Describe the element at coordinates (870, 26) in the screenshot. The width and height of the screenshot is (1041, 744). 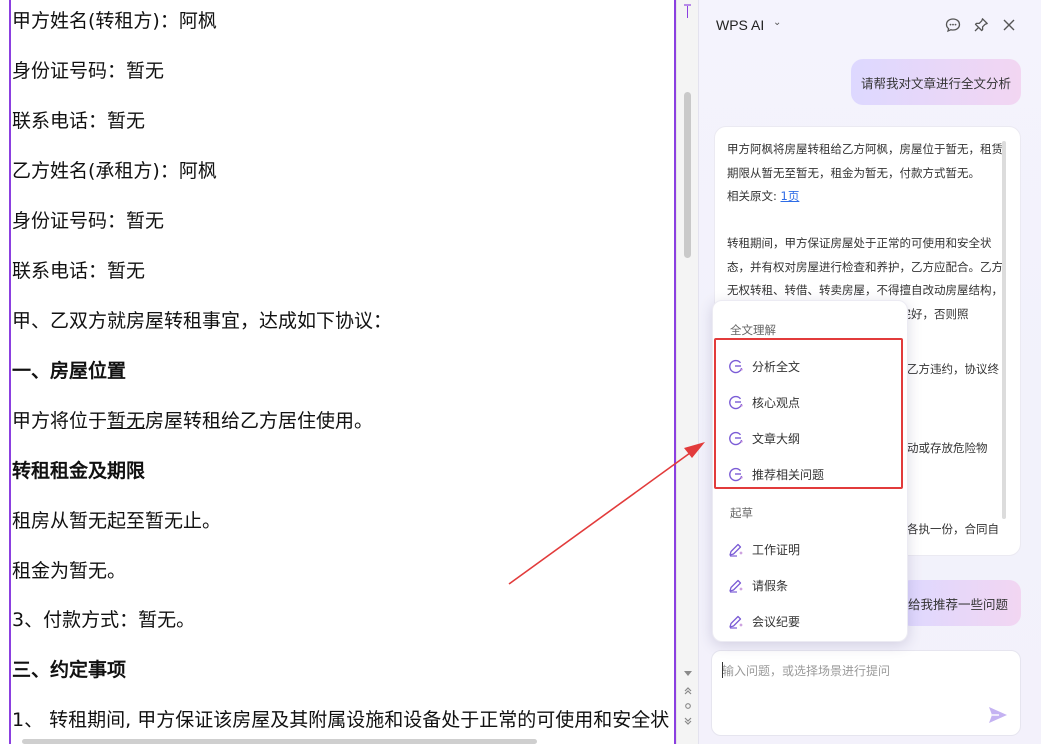
I see `ai-panel-header: WPS AI ⌄` at that location.